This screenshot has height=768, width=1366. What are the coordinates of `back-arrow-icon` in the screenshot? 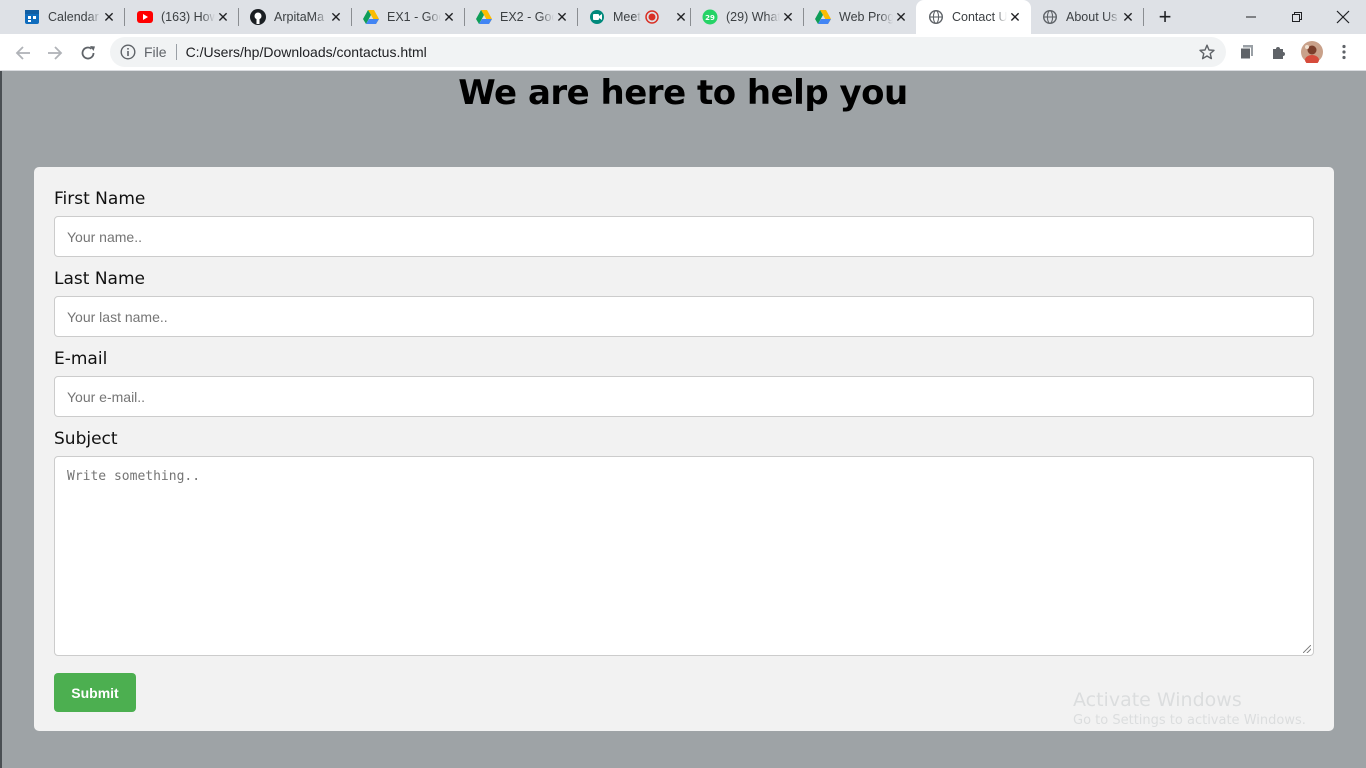 It's located at (23, 53).